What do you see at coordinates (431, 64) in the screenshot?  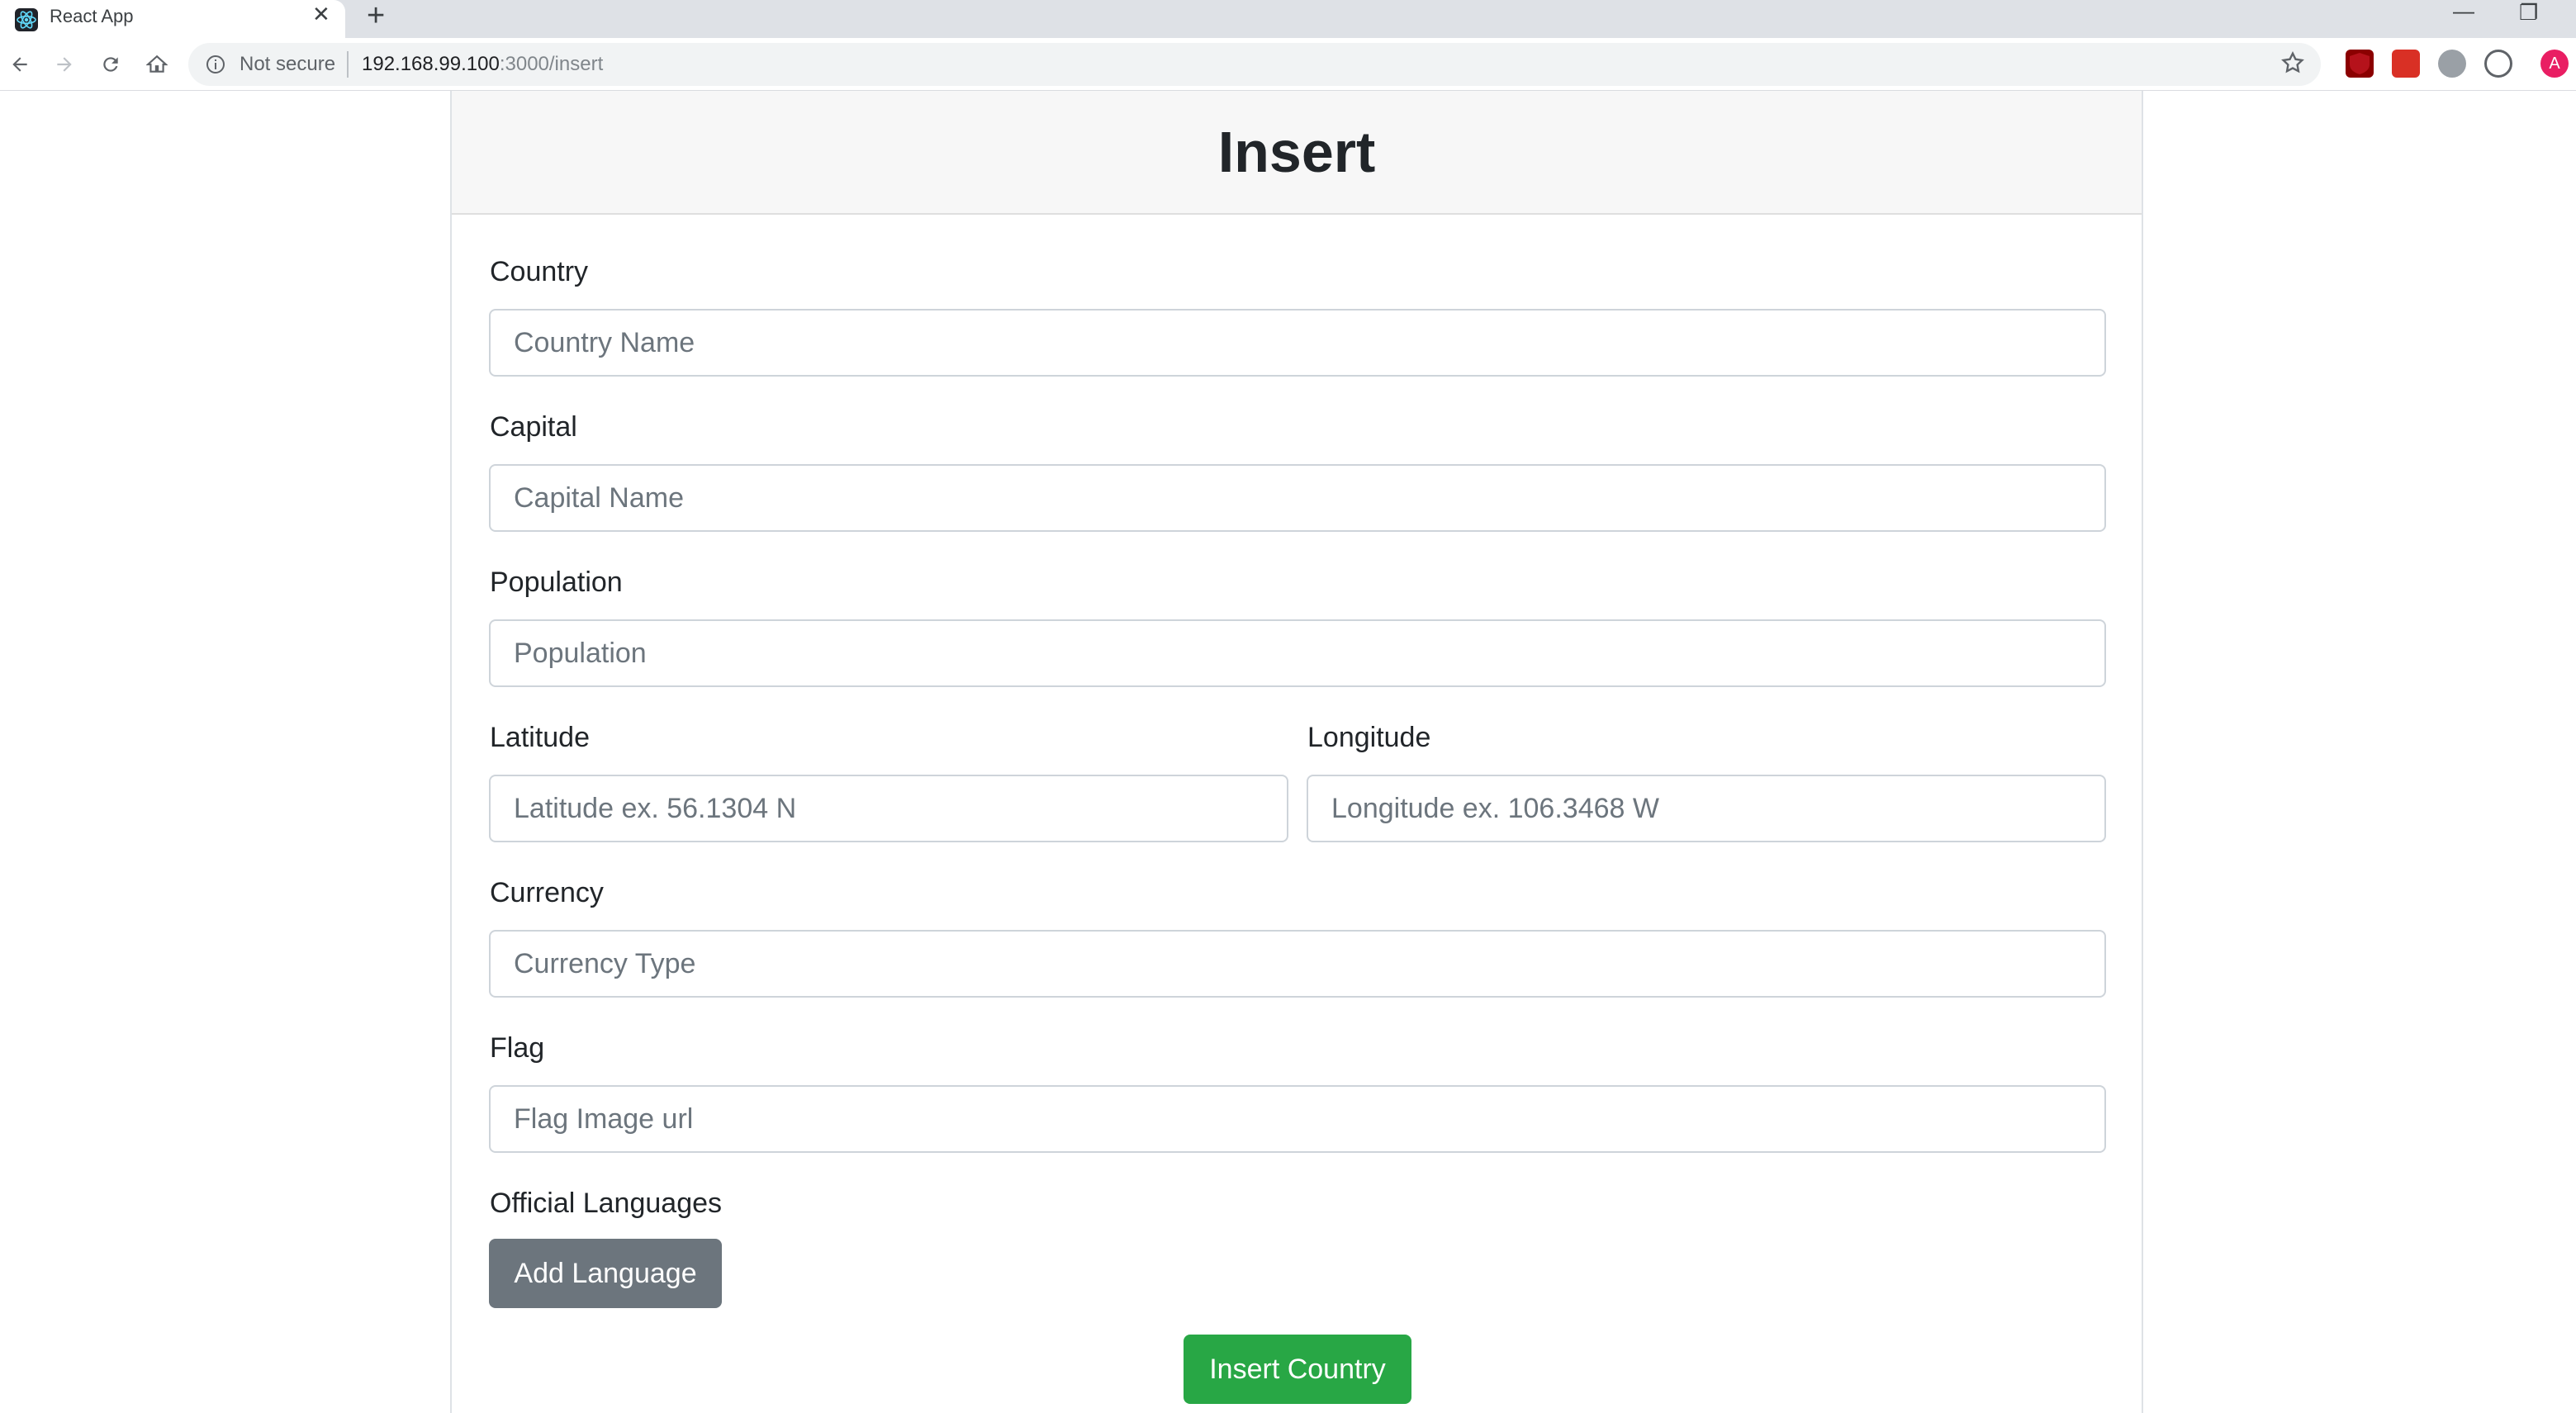 I see `url-host: 192.168.99.100` at bounding box center [431, 64].